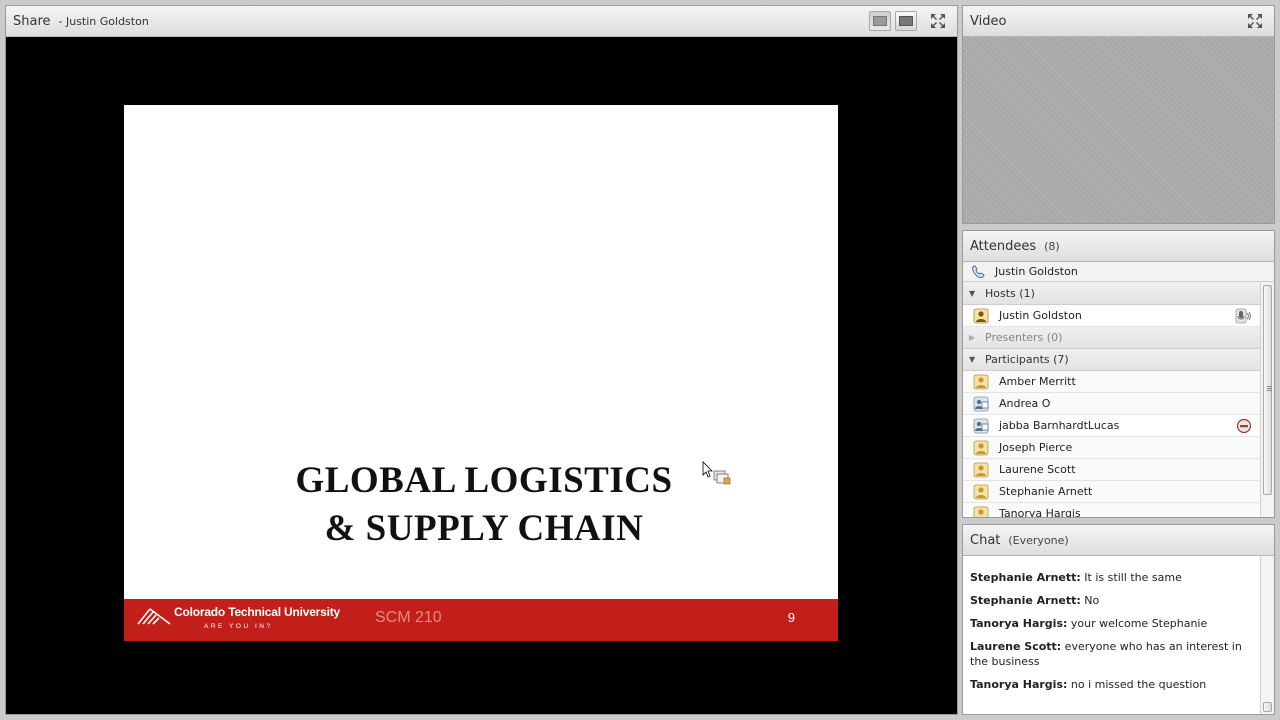 This screenshot has height=720, width=1280. I want to click on video-pod: Video, so click(1118, 114).